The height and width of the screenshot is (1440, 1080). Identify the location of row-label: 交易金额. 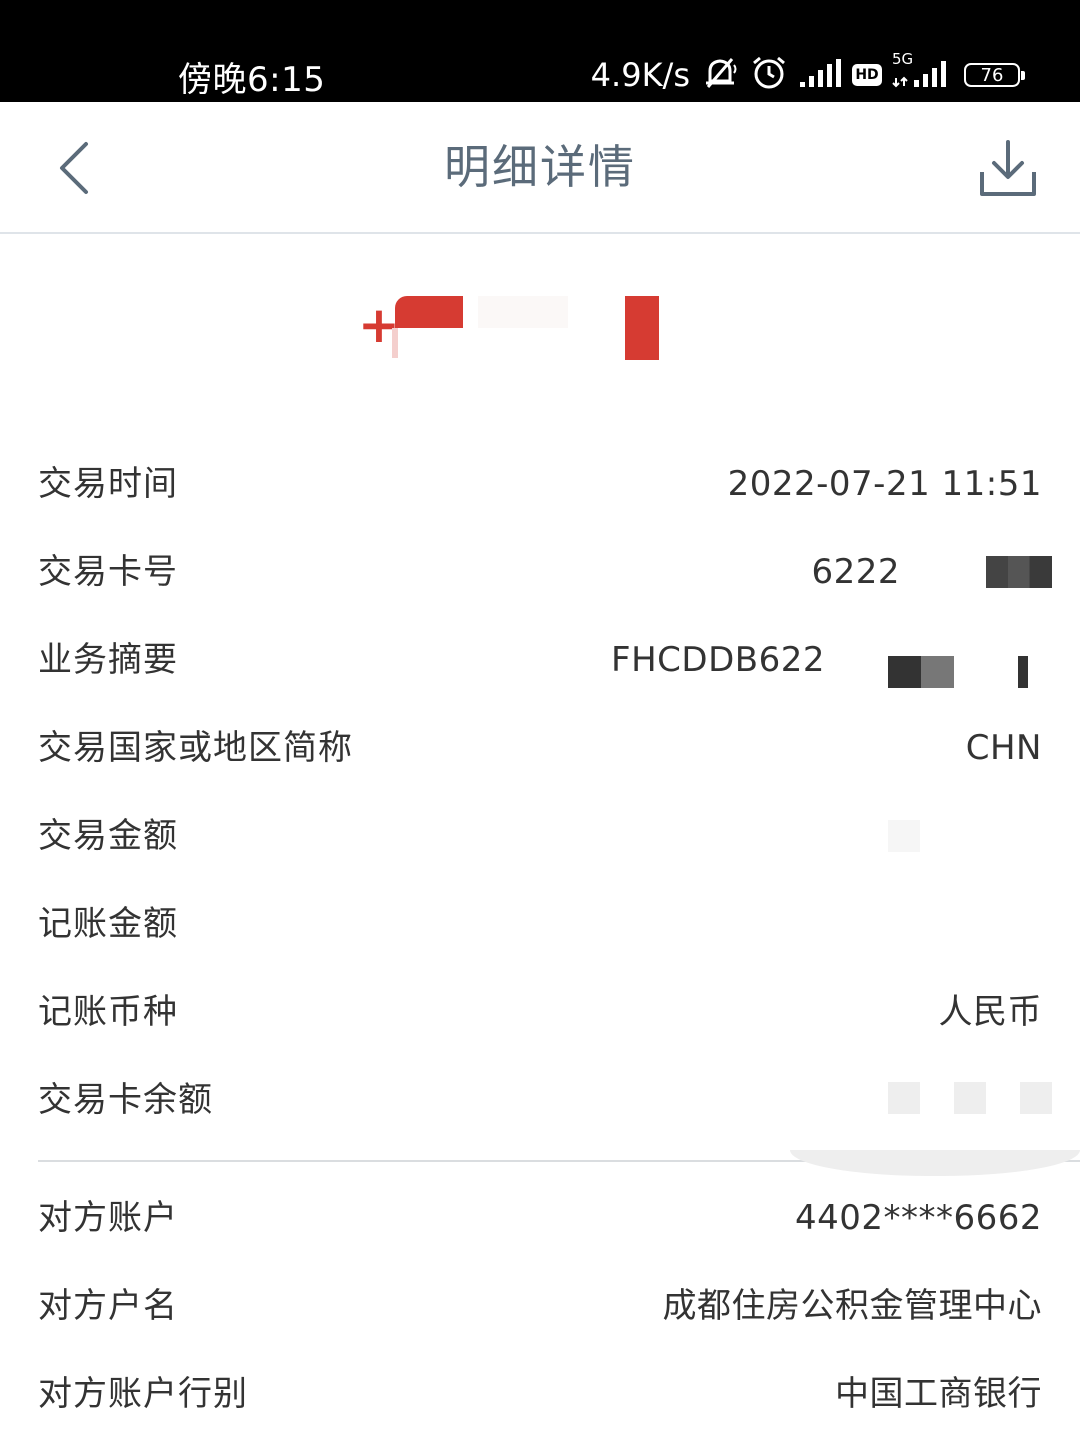
(108, 836).